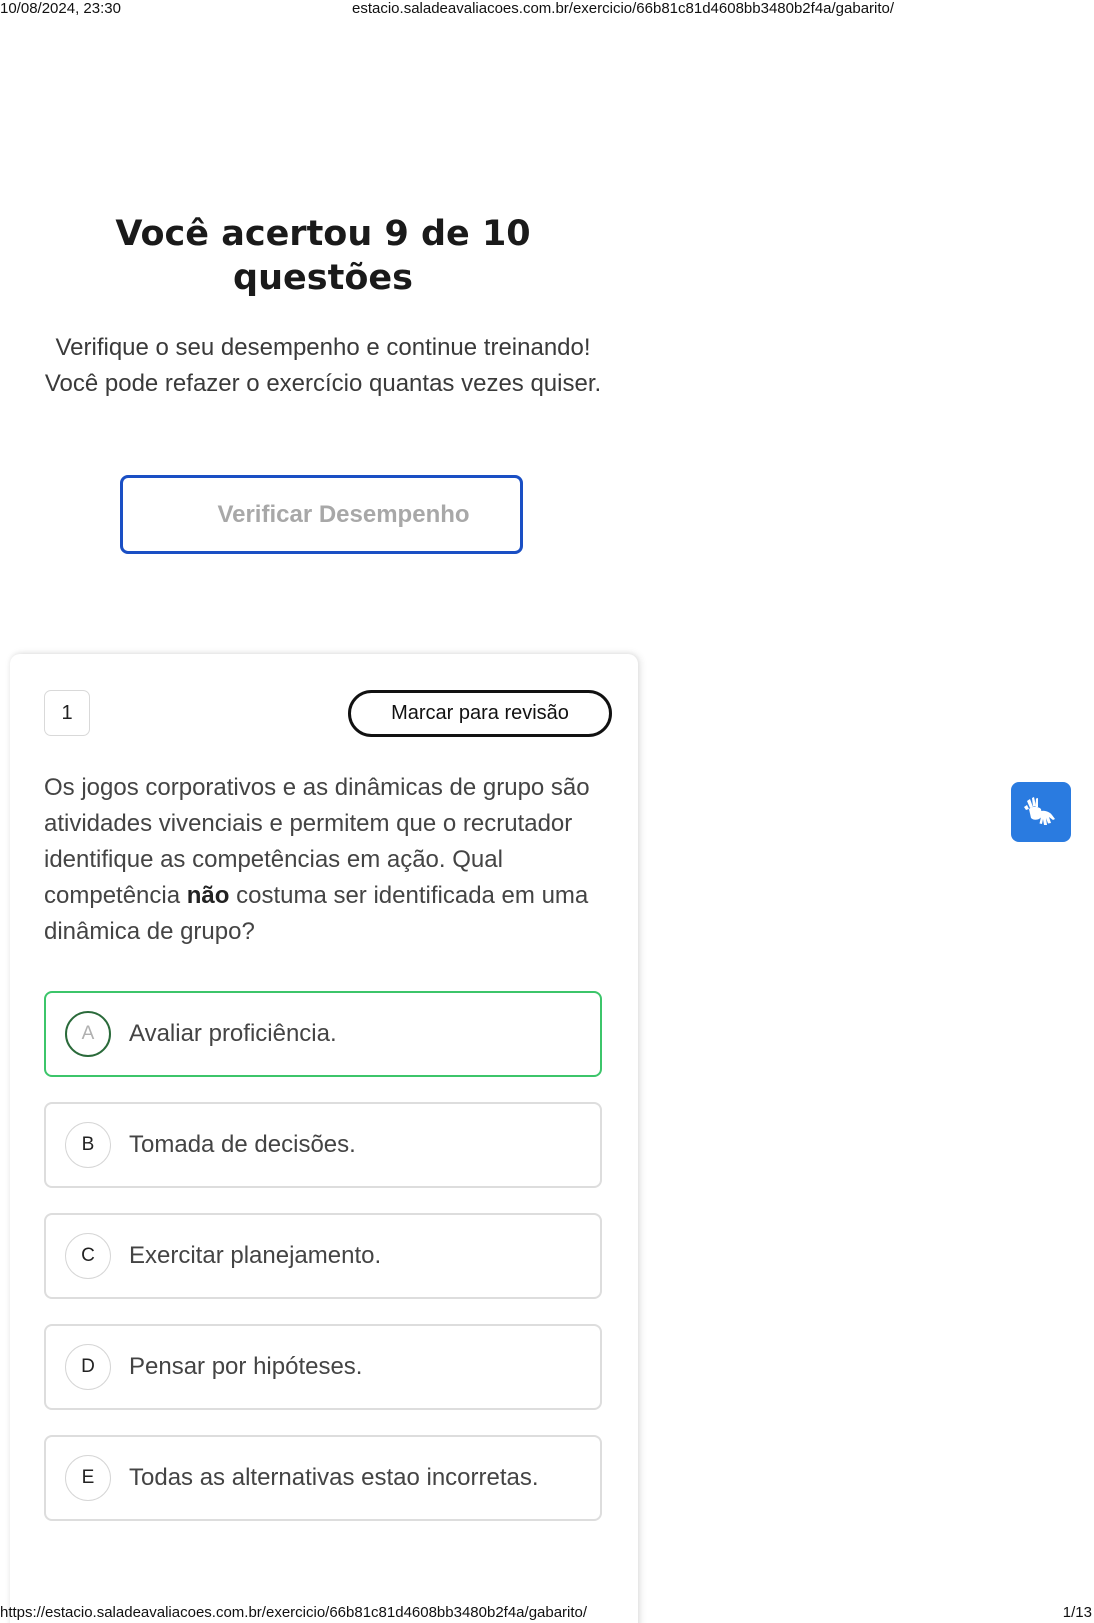  I want to click on verify-performance-button: Verificar Desempenho, so click(321, 514).